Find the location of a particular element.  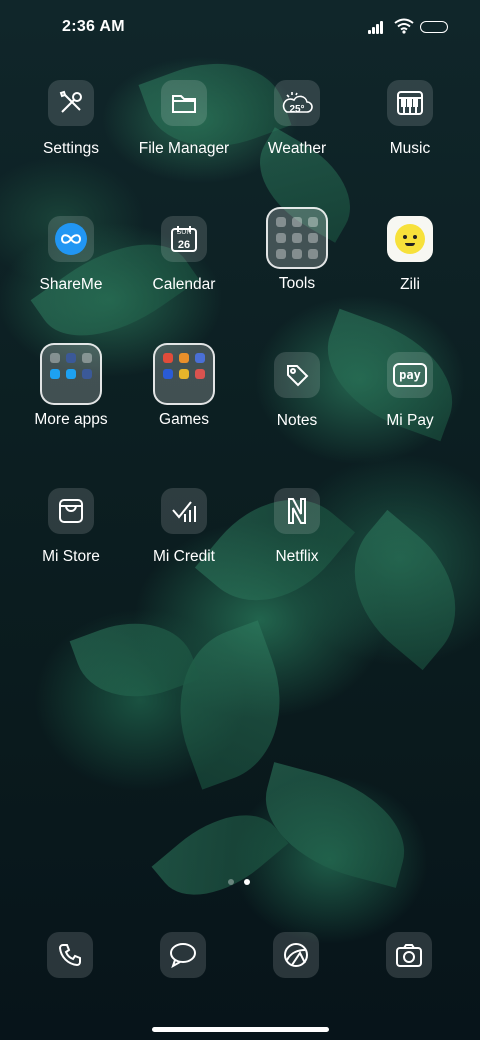

app-label: Notes is located at coordinates (297, 420).